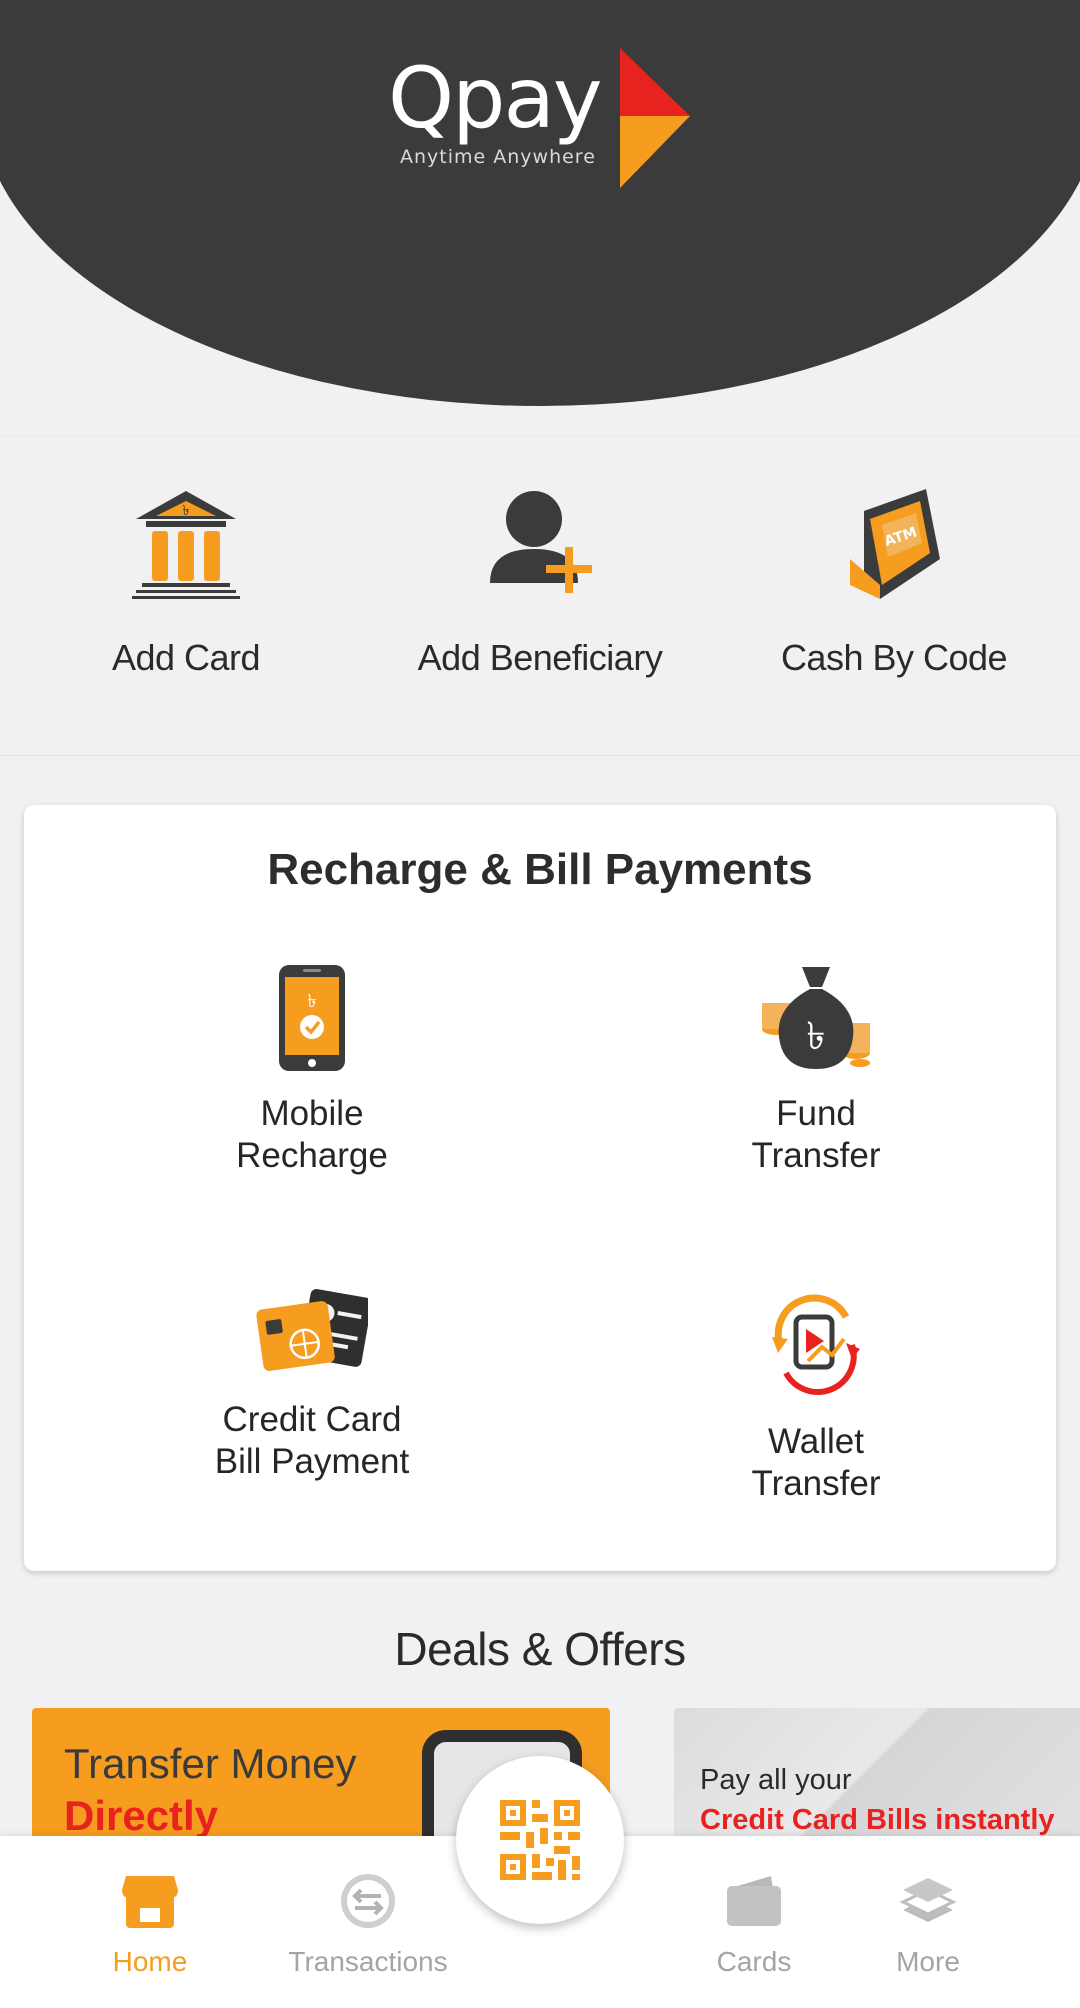 The width and height of the screenshot is (1080, 2008). I want to click on nav-more: More, so click(928, 1925).